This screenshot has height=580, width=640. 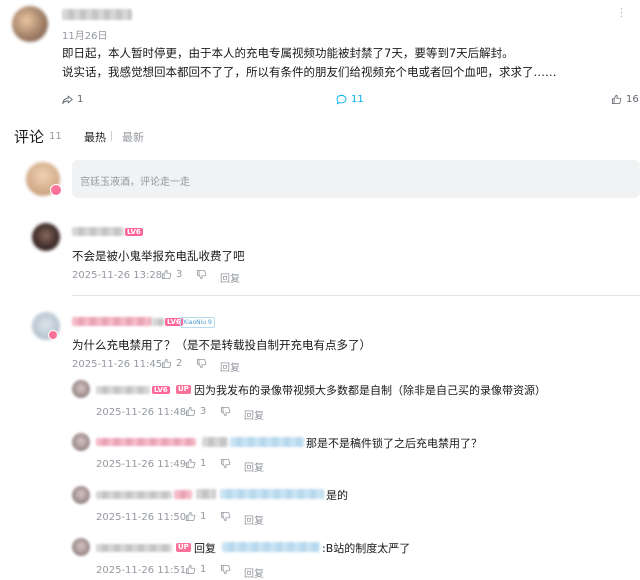 I want to click on post-author-avatar, so click(x=30, y=24).